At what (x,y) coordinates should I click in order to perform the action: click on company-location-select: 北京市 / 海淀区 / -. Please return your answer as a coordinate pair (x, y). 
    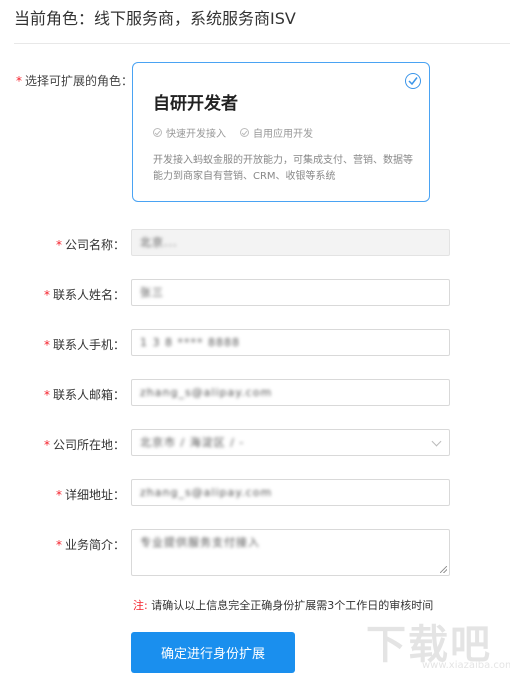
    Looking at the image, I should click on (290, 442).